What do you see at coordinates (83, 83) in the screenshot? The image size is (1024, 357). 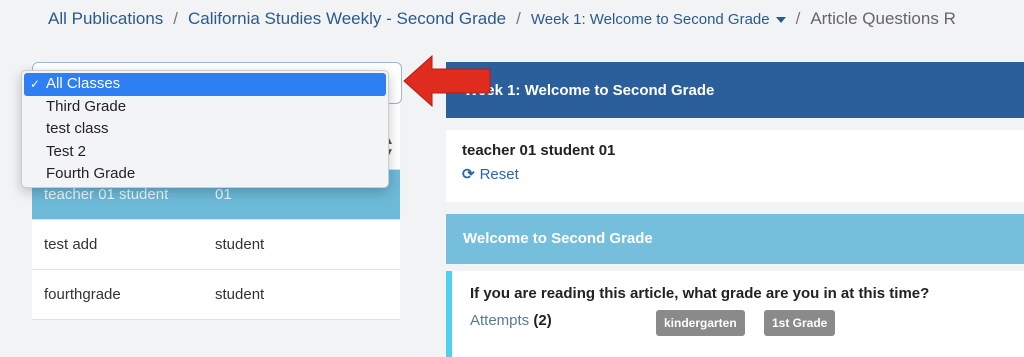 I see `option-label: All Classes` at bounding box center [83, 83].